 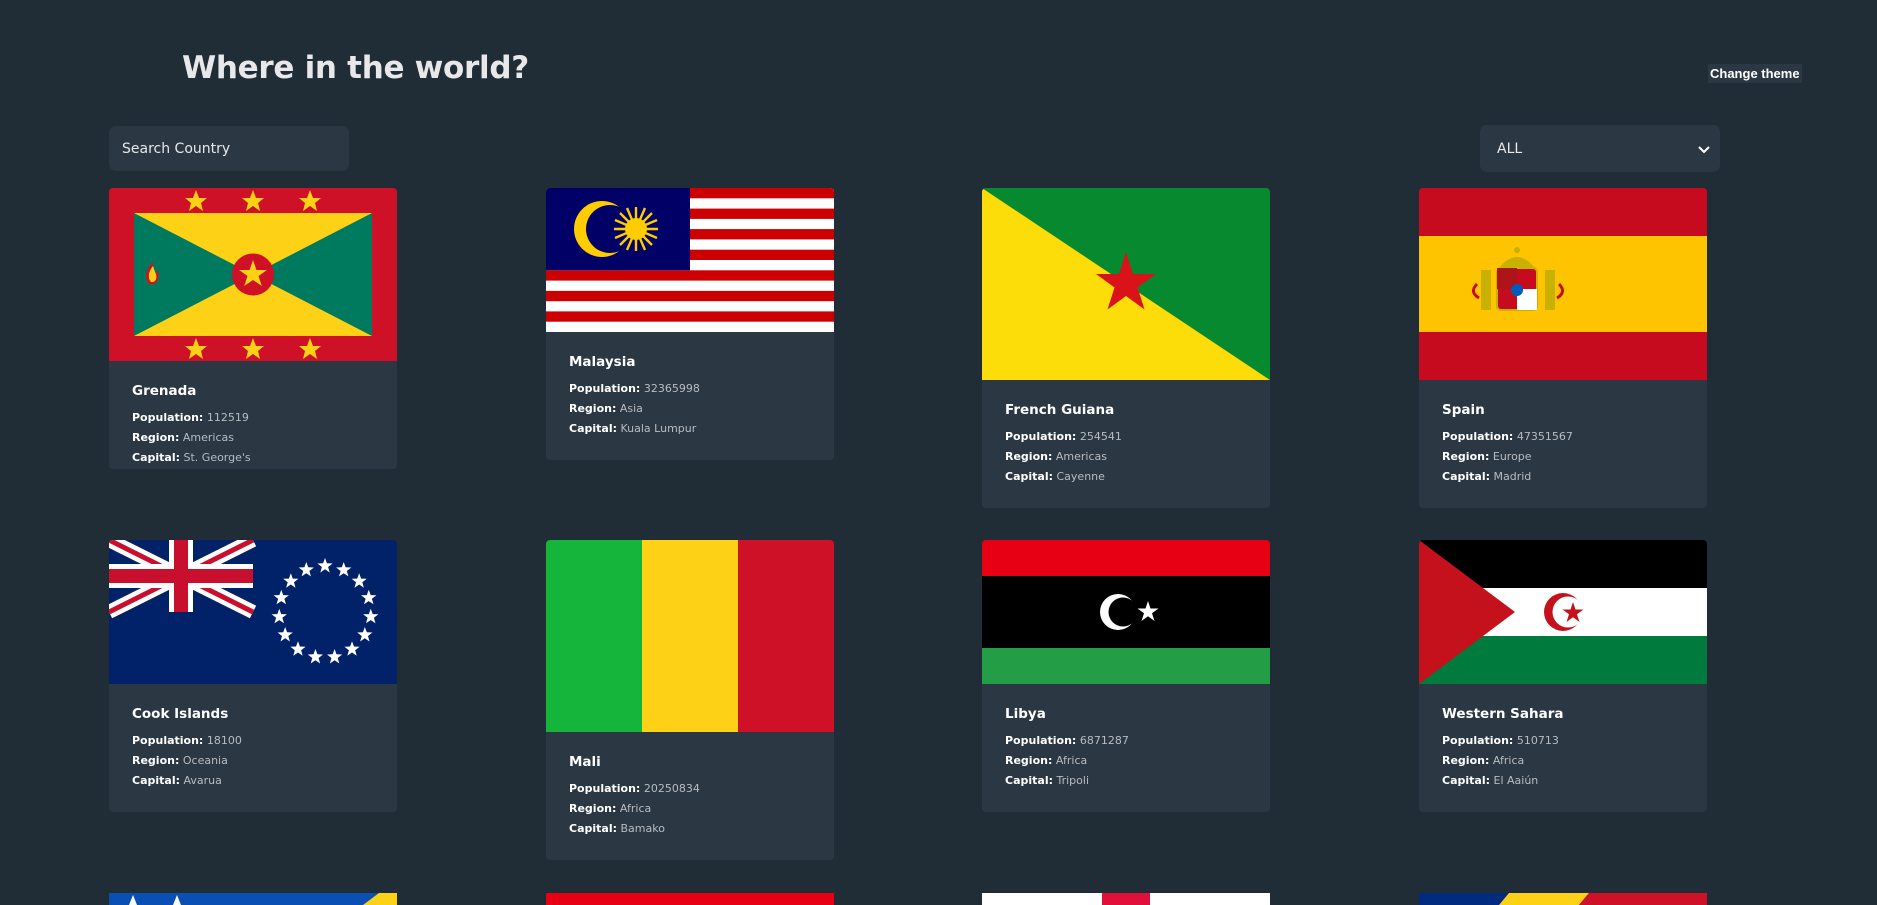 I want to click on capital-row: Capital: Avarua, so click(x=253, y=781).